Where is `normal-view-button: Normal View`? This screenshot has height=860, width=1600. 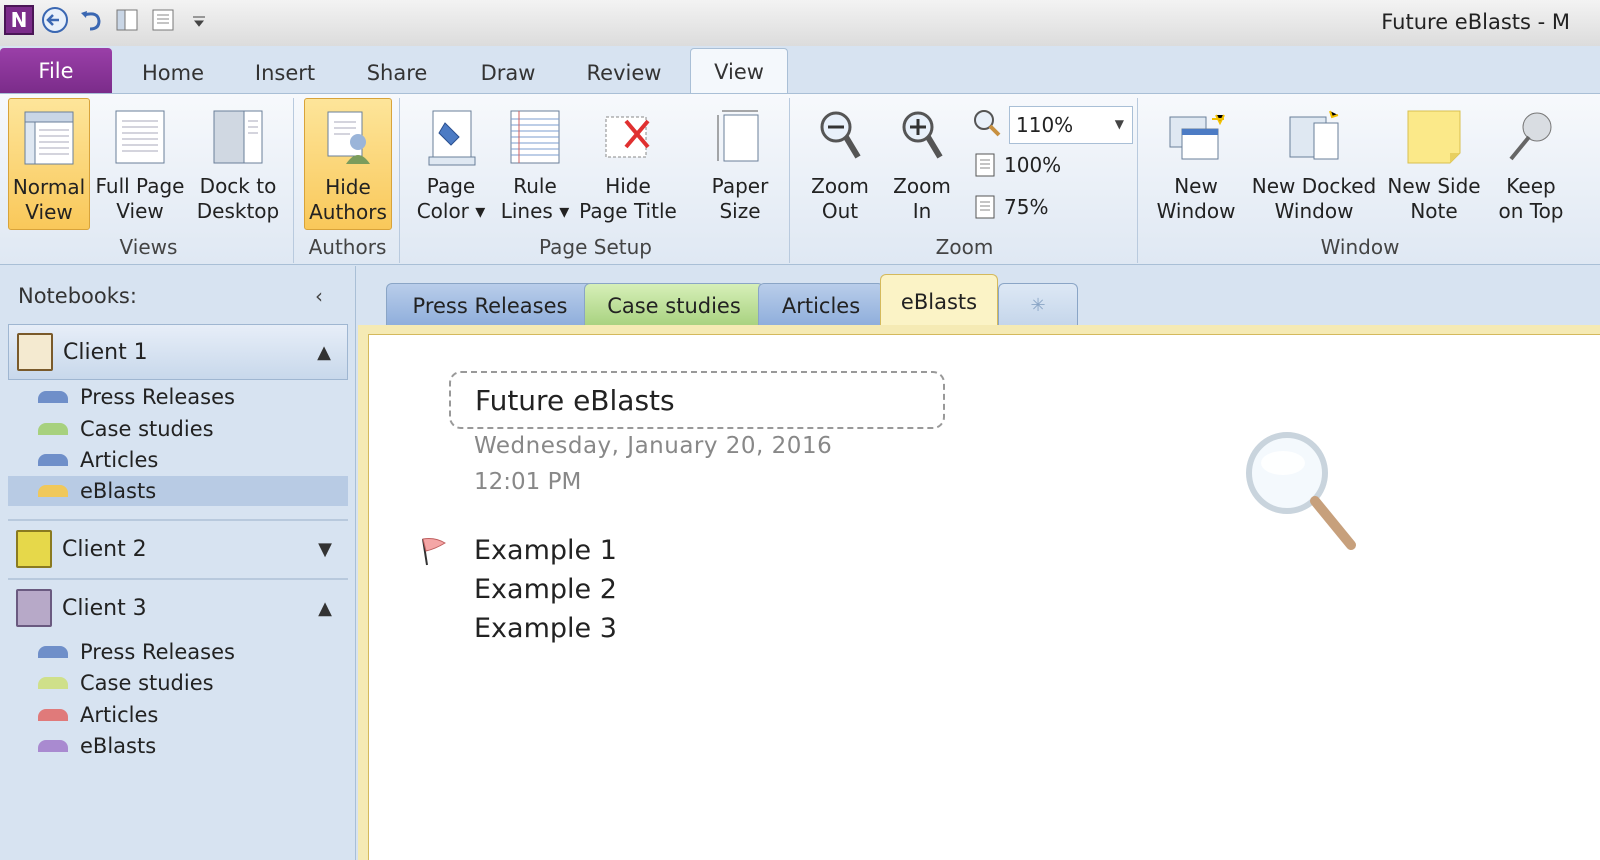
normal-view-button: Normal View is located at coordinates (49, 164).